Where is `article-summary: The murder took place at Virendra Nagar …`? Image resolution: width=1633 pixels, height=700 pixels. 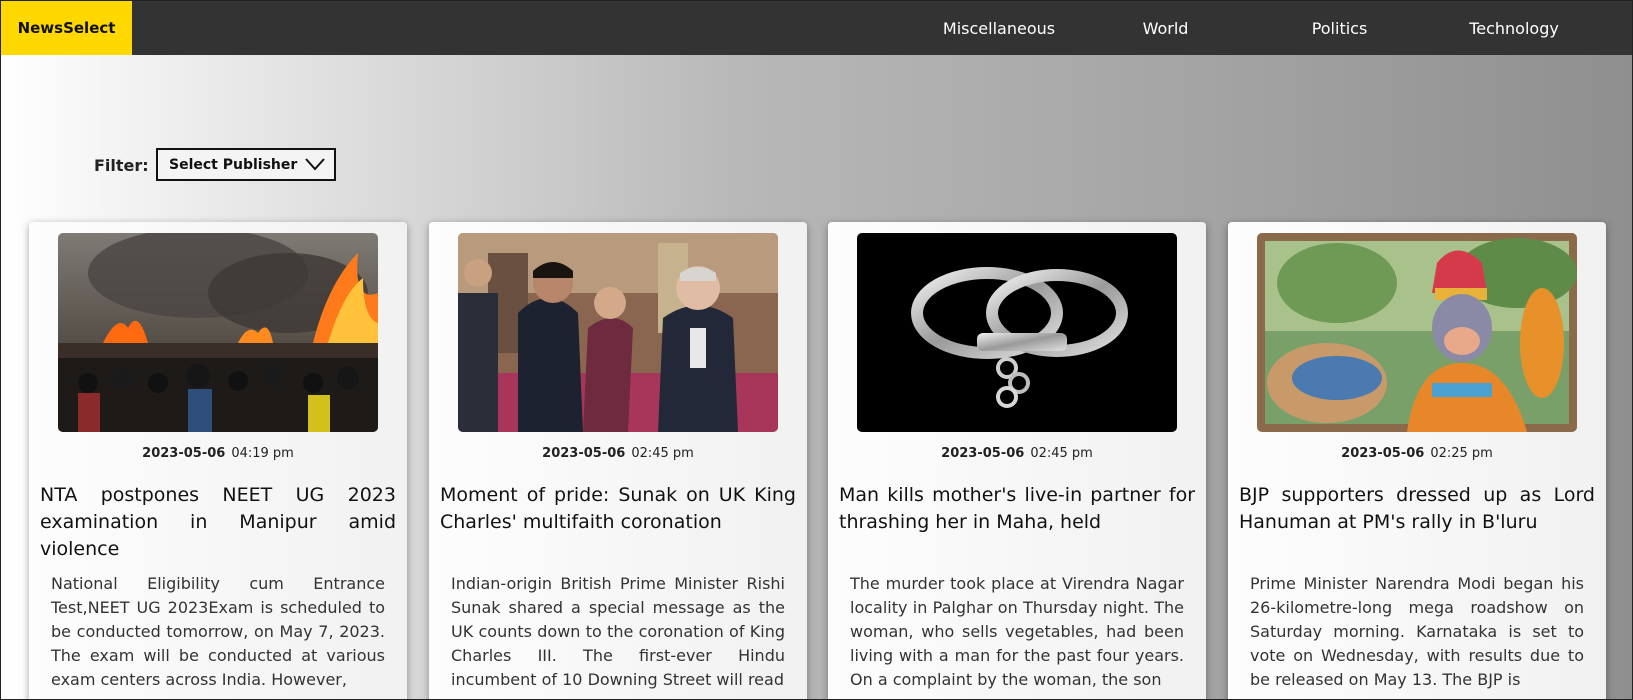 article-summary: The murder took place at Virendra Nagar … is located at coordinates (1017, 631).